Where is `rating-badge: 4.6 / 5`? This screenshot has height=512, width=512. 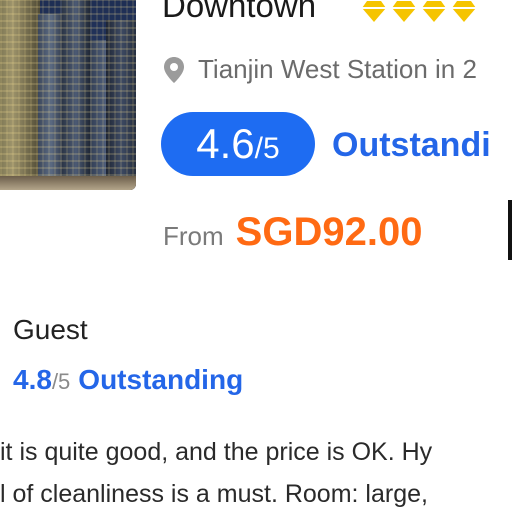 rating-badge: 4.6 / 5 is located at coordinates (238, 144).